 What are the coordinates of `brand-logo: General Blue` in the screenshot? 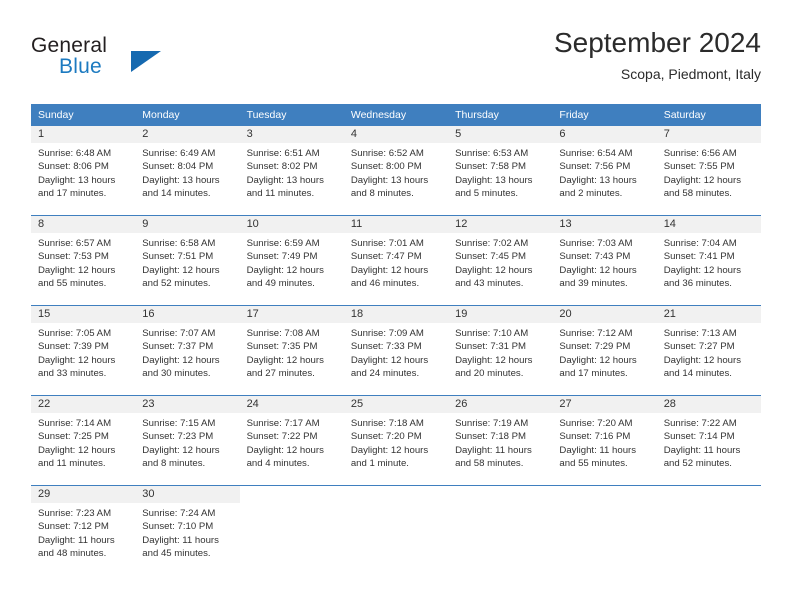 It's located at (141, 61).